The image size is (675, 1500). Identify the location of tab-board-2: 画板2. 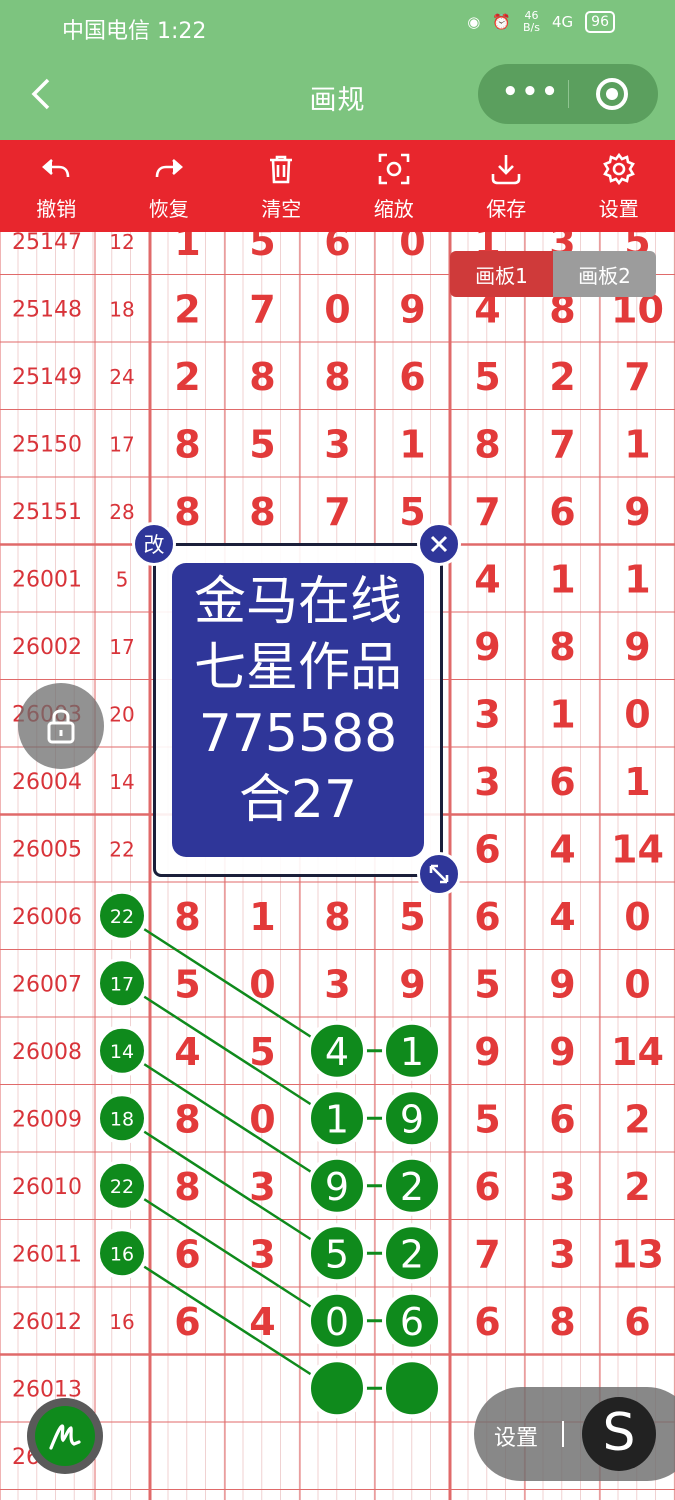
(604, 274).